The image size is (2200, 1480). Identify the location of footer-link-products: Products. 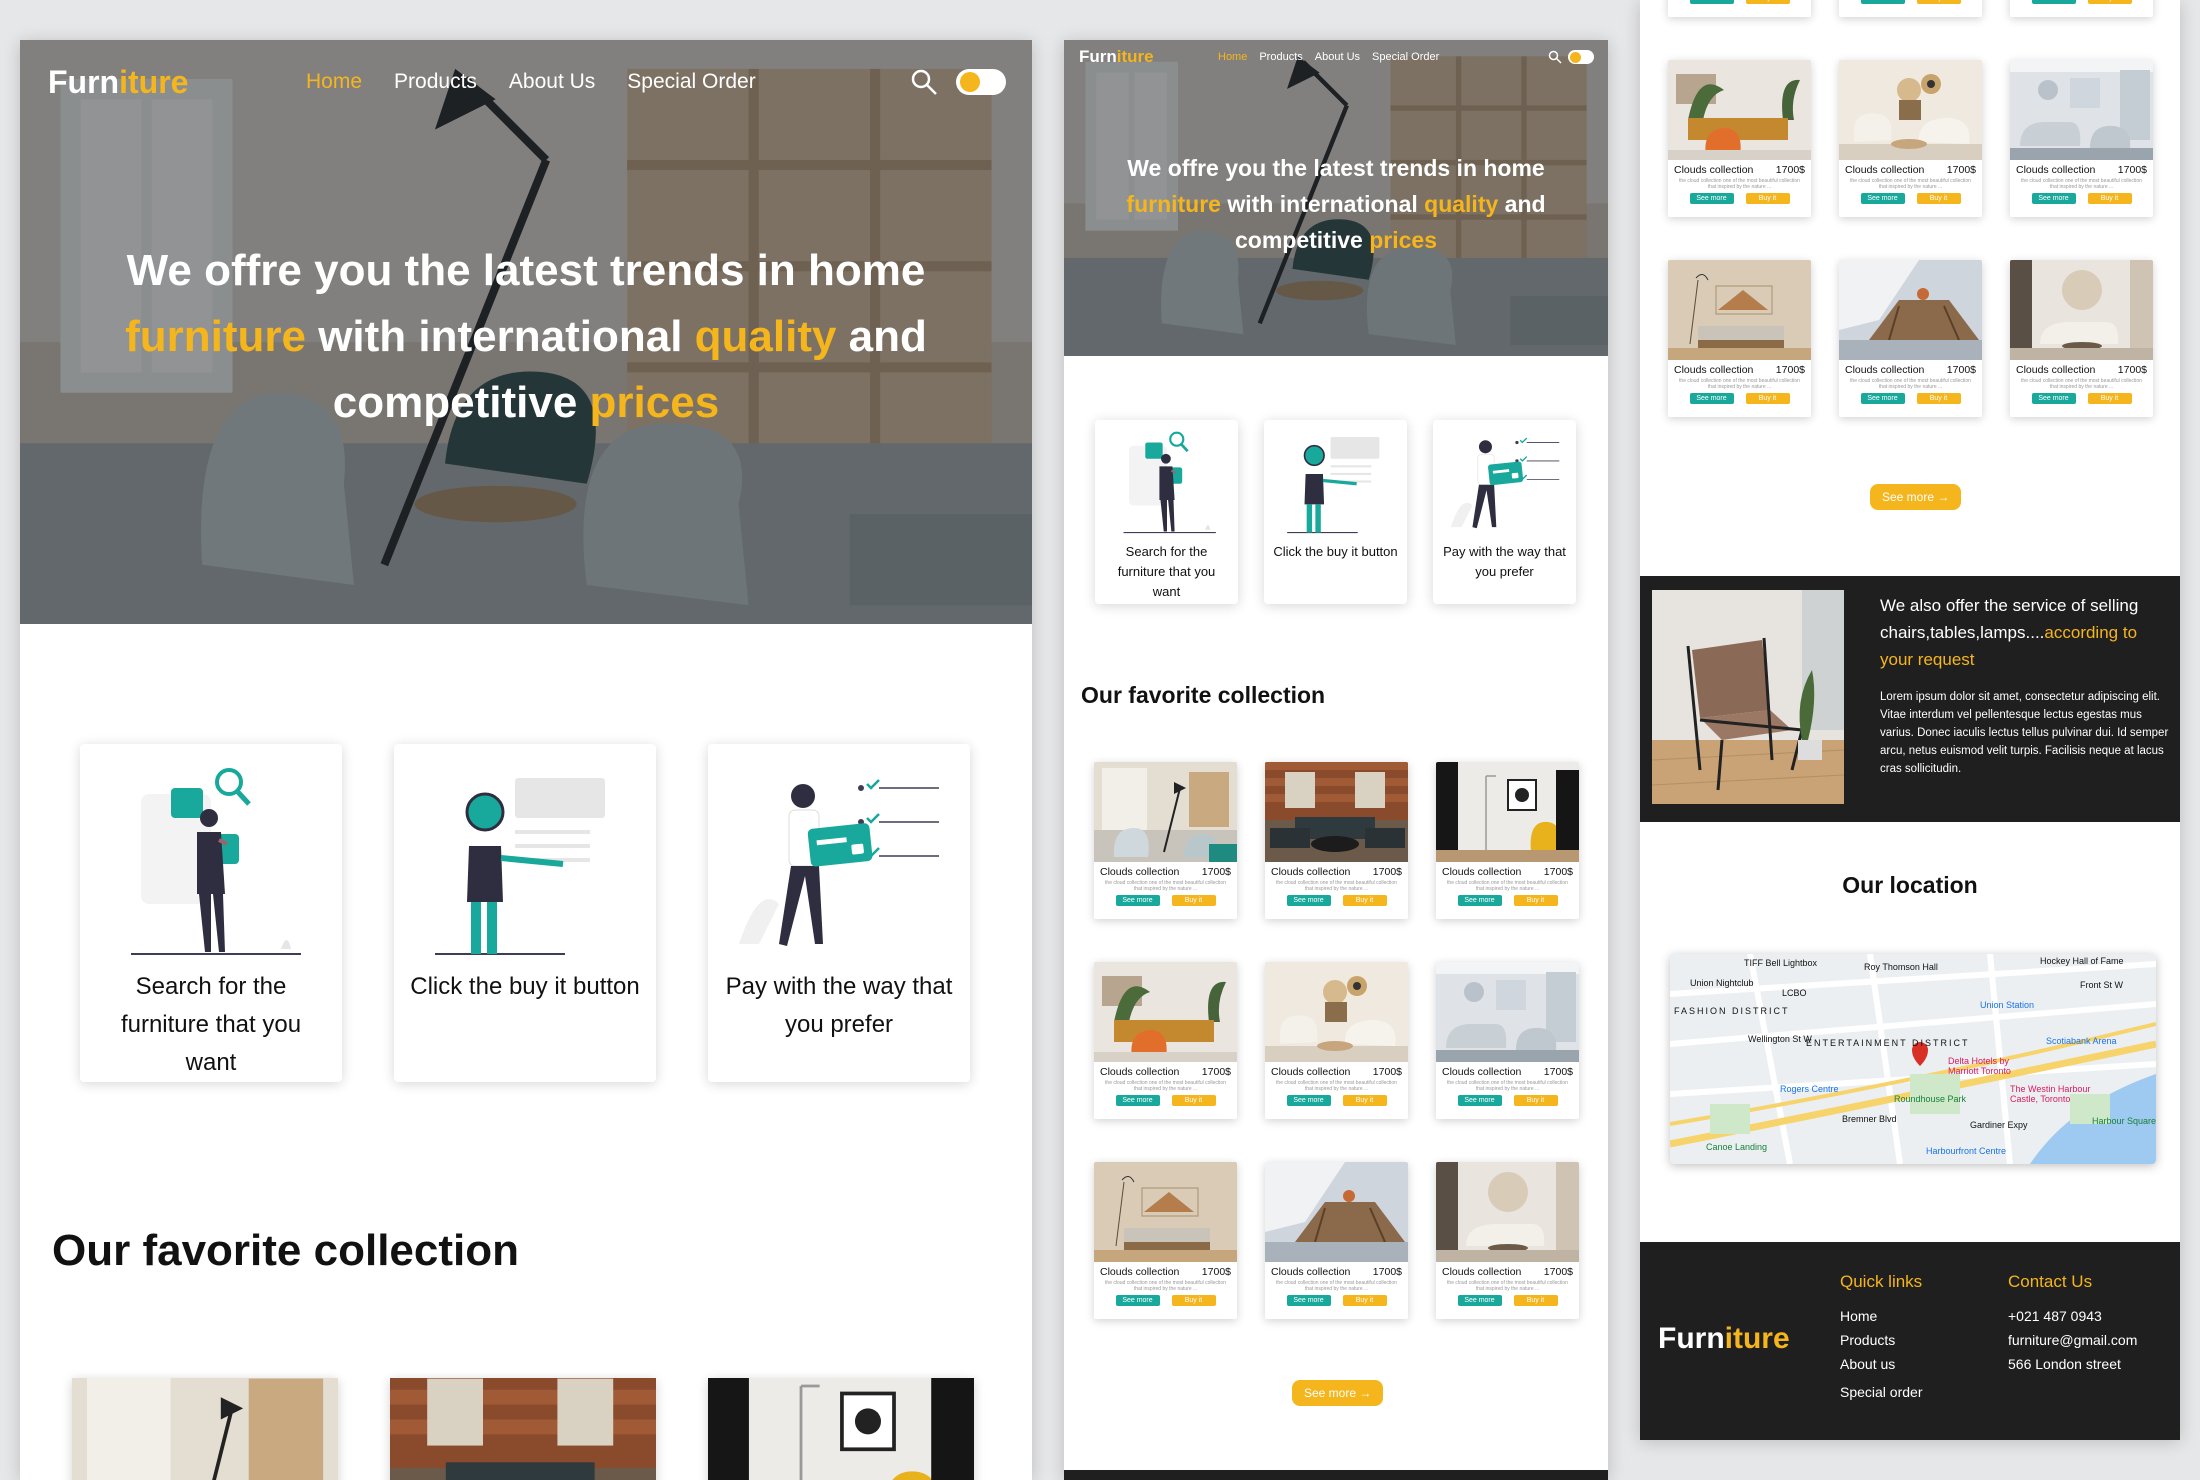
(1881, 1340).